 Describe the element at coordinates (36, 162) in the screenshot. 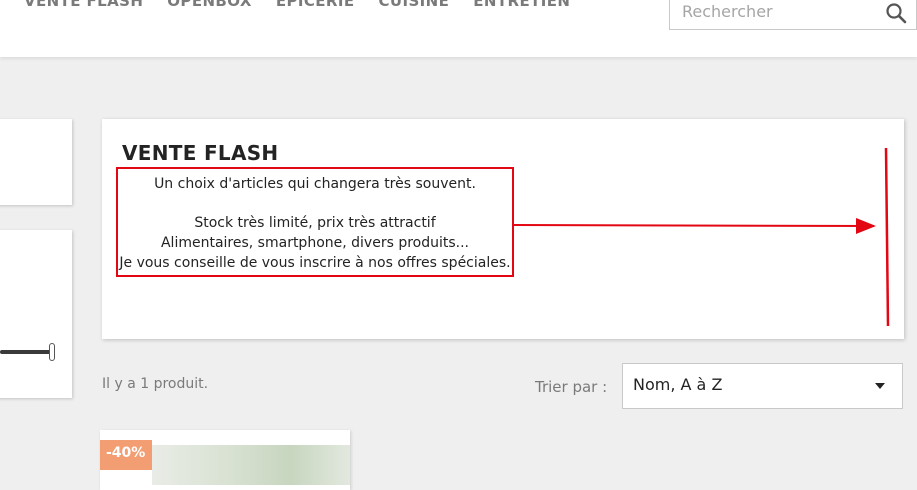

I see `sidebar-block` at that location.